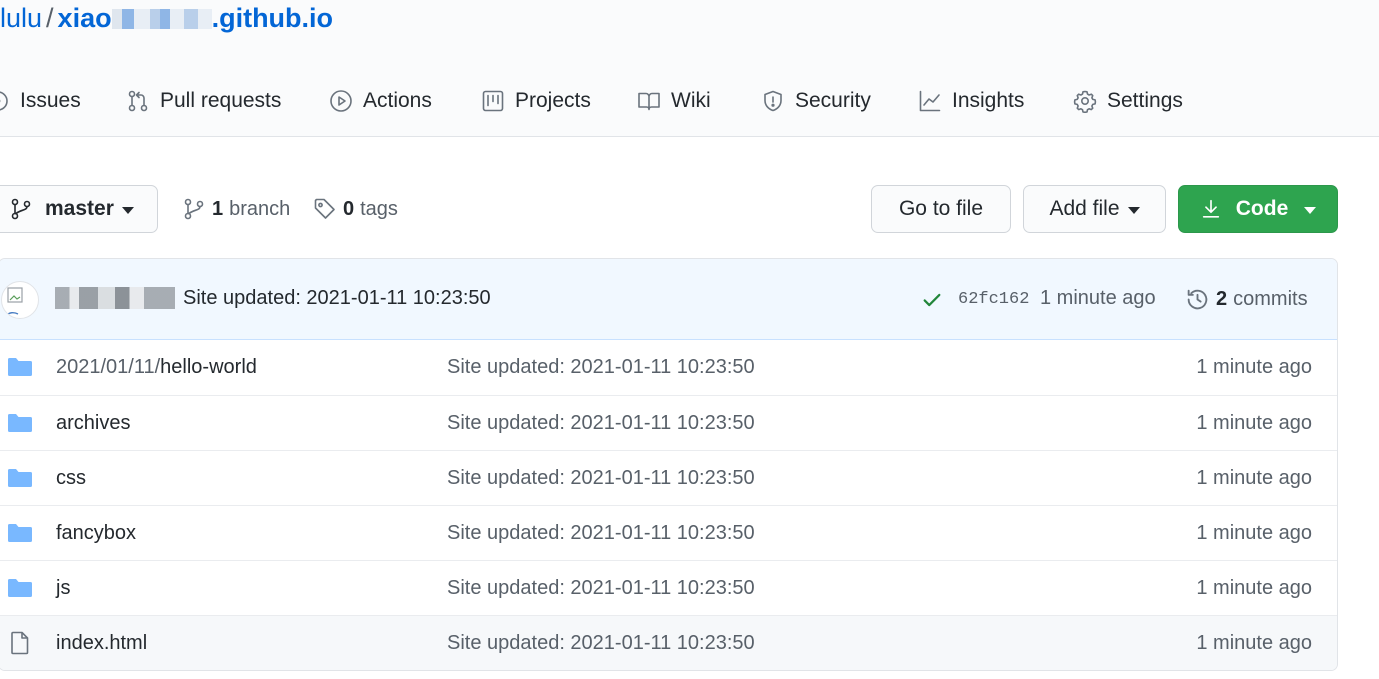 Image resolution: width=1379 pixels, height=679 pixels. What do you see at coordinates (1270, 298) in the screenshot?
I see `commit-count-text: commits` at bounding box center [1270, 298].